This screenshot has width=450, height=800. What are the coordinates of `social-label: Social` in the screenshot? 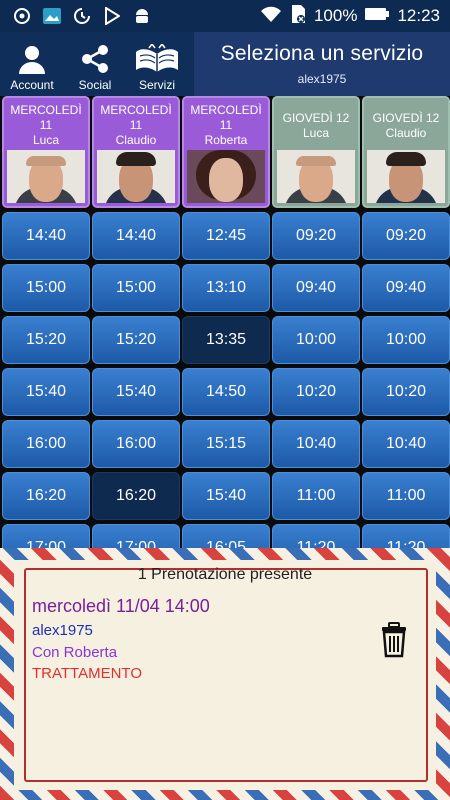 It's located at (95, 85).